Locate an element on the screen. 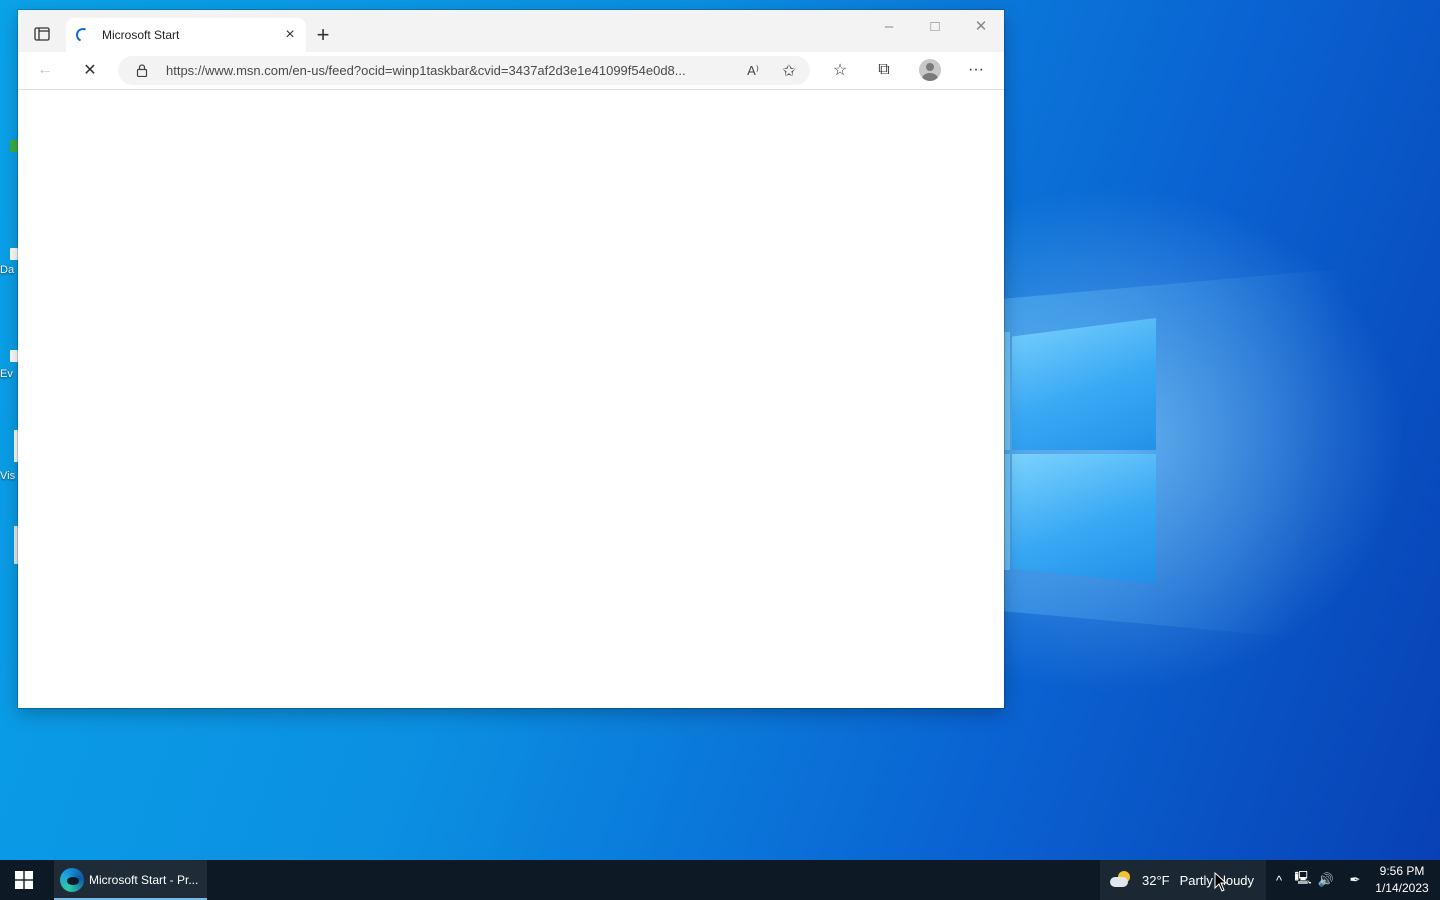 This screenshot has width=1440, height=900. browser-titlebar: Microsoft Start × + – □ ✕ is located at coordinates (511, 31).